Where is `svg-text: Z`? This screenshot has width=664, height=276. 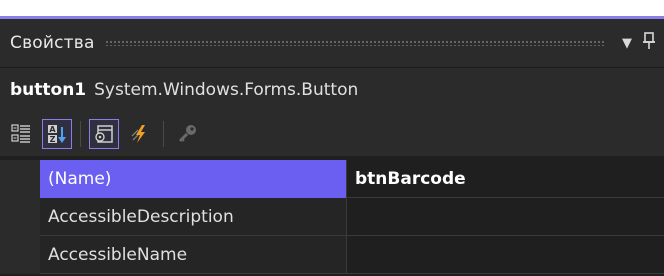
svg-text: Z is located at coordinates (53, 139).